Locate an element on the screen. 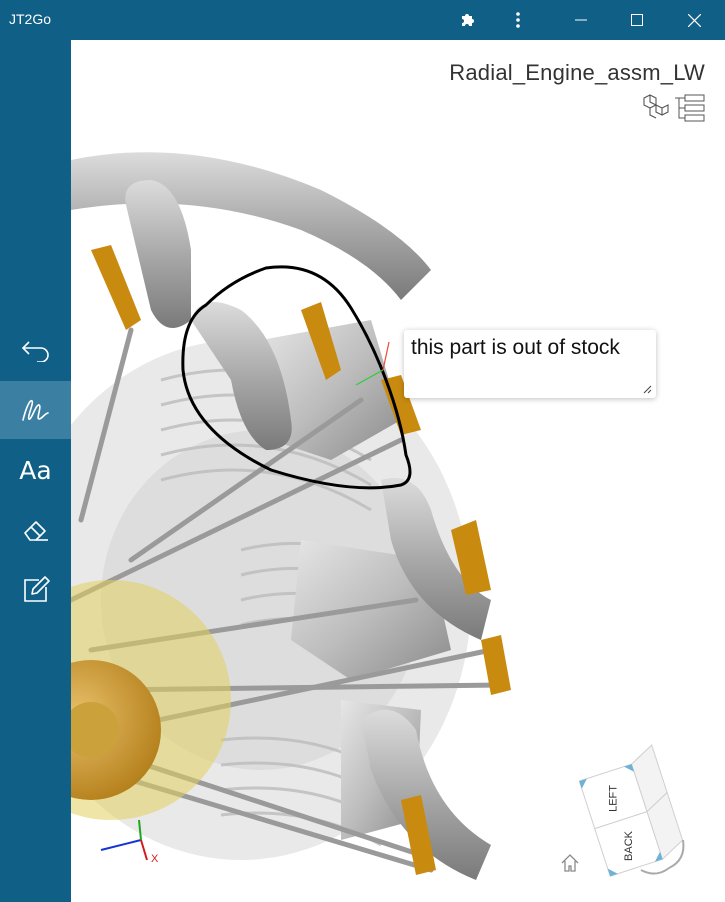 Image resolution: width=725 pixels, height=902 pixels. text-markup-button: Aa is located at coordinates (35, 470).